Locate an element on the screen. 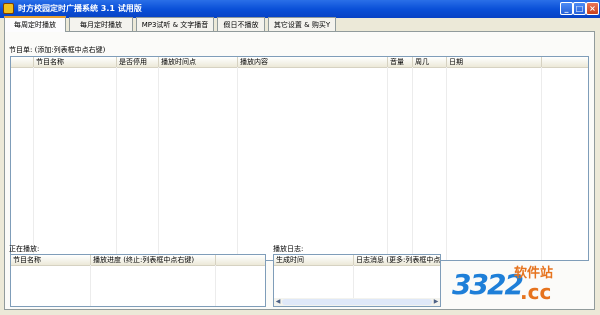 The width and height of the screenshot is (600, 315). tab-monthly: 每月定时播放 is located at coordinates (101, 24).